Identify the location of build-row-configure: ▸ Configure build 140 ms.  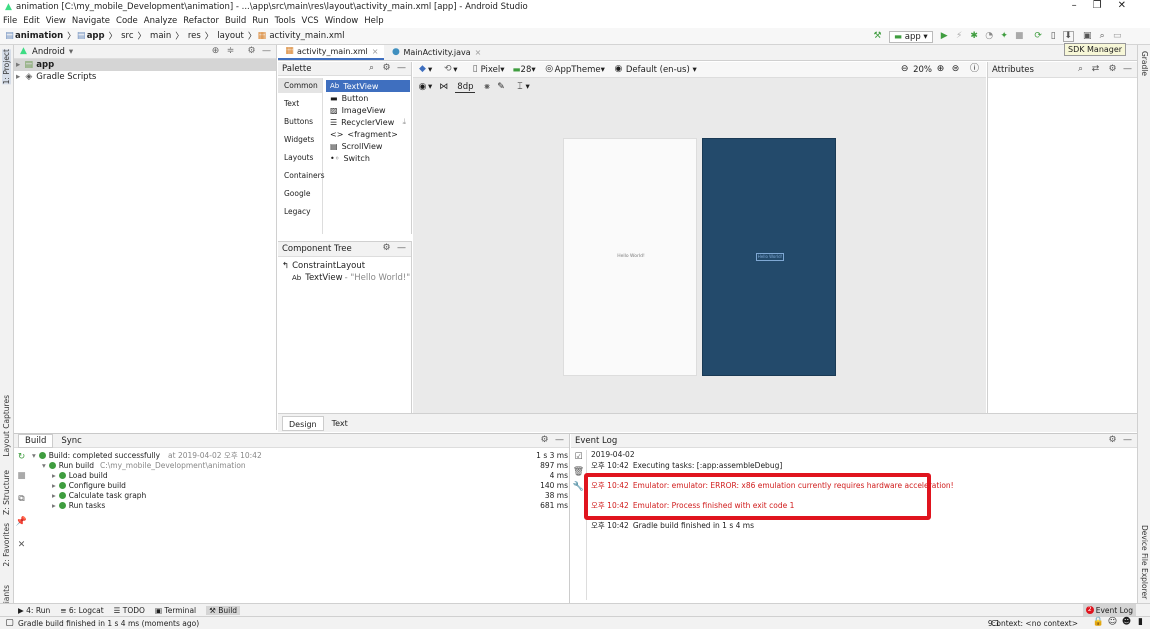
(300, 485).